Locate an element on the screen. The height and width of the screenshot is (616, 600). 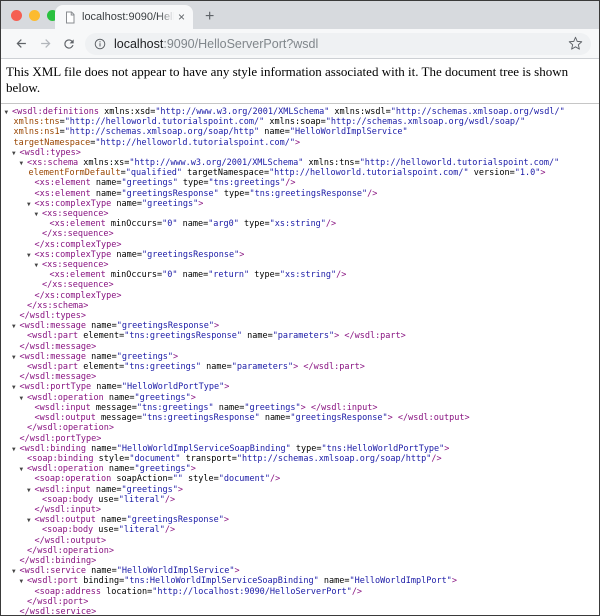
page-favicon-icon is located at coordinates (70, 17).